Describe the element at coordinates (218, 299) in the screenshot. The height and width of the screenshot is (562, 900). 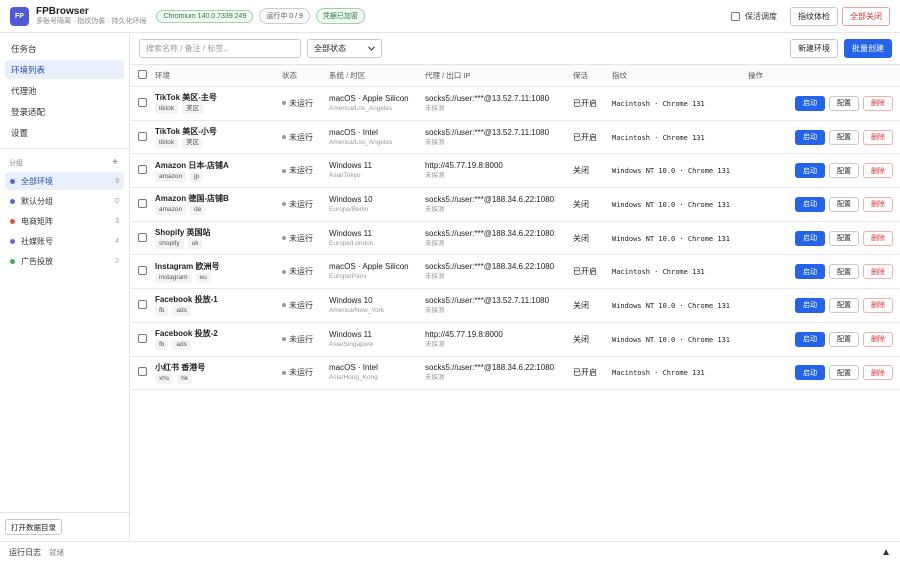
I see `env-name: Facebook 投放-1` at that location.